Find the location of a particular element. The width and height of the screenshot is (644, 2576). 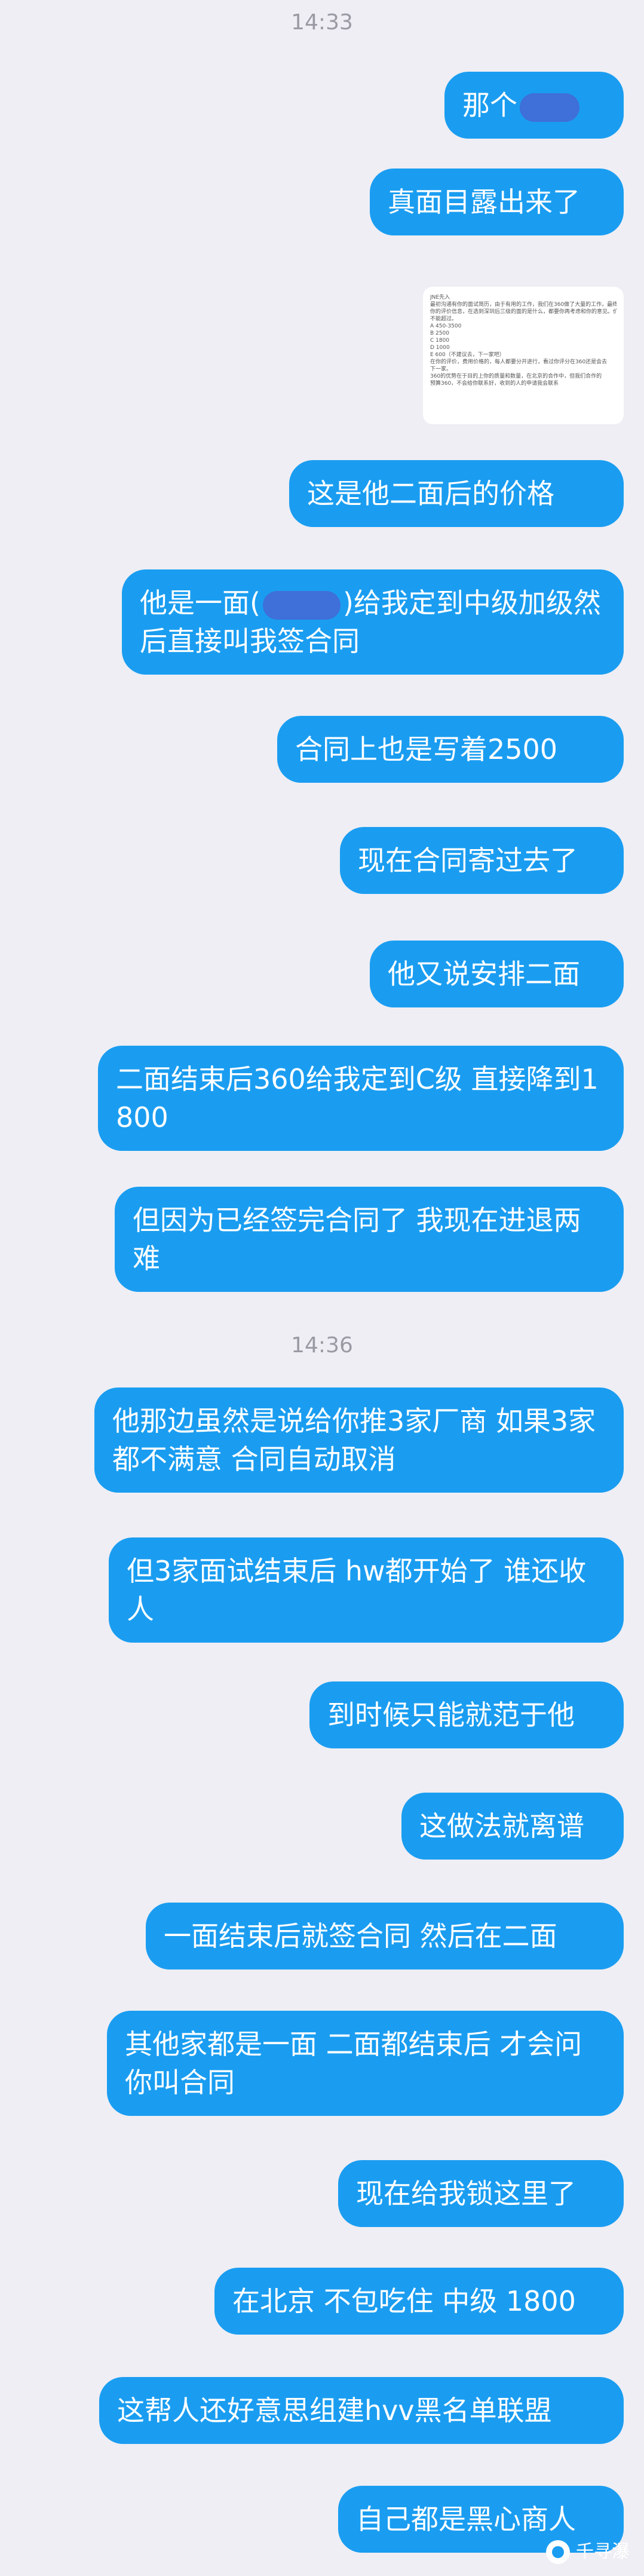

message-bubble: 但3家面试结束后 hw都开始了 谁还收人 is located at coordinates (366, 1590).